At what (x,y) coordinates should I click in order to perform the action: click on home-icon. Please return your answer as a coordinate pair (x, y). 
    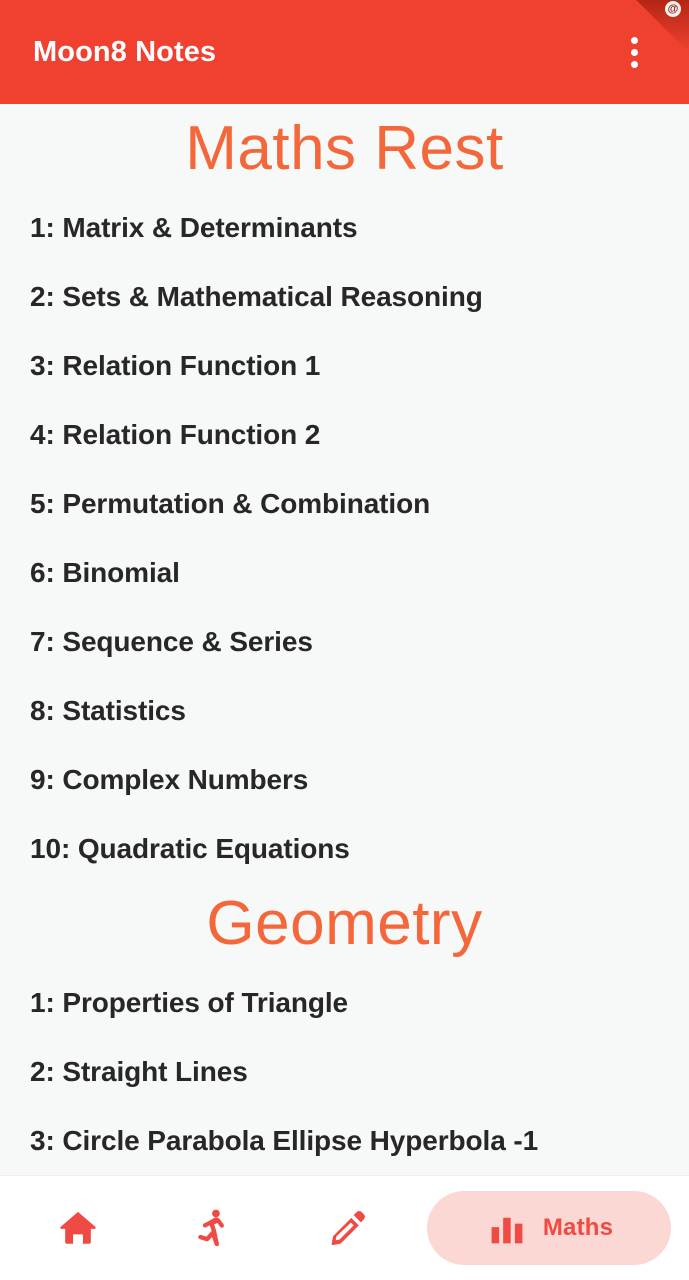
    Looking at the image, I should click on (78, 1228).